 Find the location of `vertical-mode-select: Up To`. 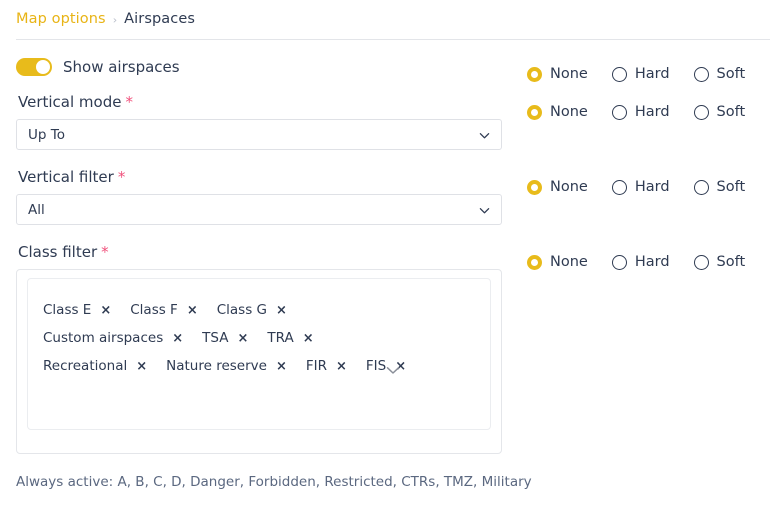

vertical-mode-select: Up To is located at coordinates (259, 134).